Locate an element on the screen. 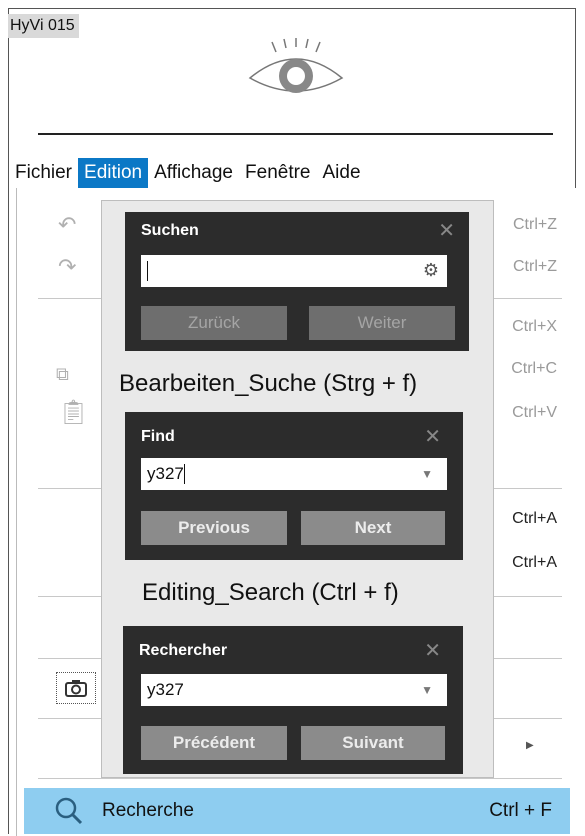  dialog-title: Rechercher is located at coordinates (183, 650).